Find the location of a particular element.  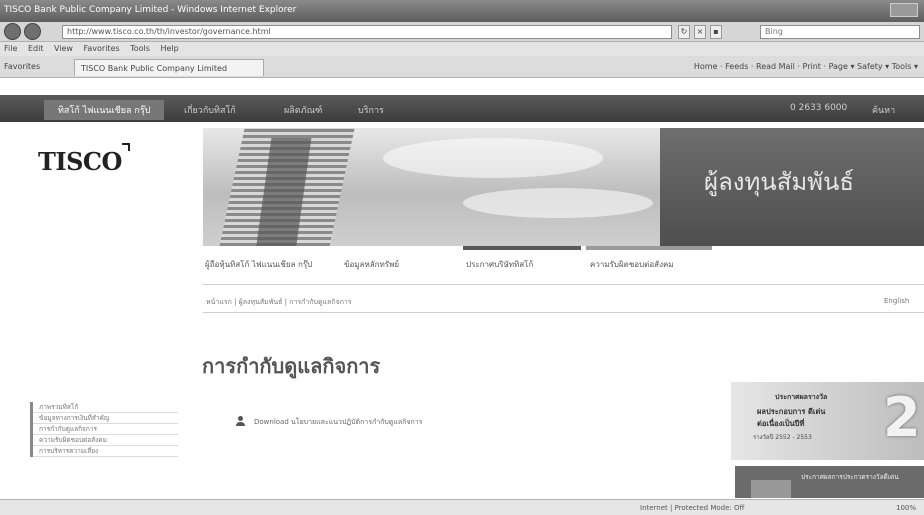

logo-mark-icon is located at coordinates (125, 147).